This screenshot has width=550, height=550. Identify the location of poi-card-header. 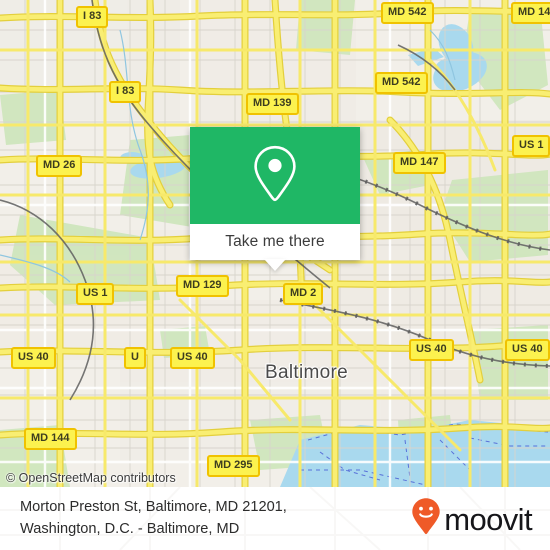
(275, 175).